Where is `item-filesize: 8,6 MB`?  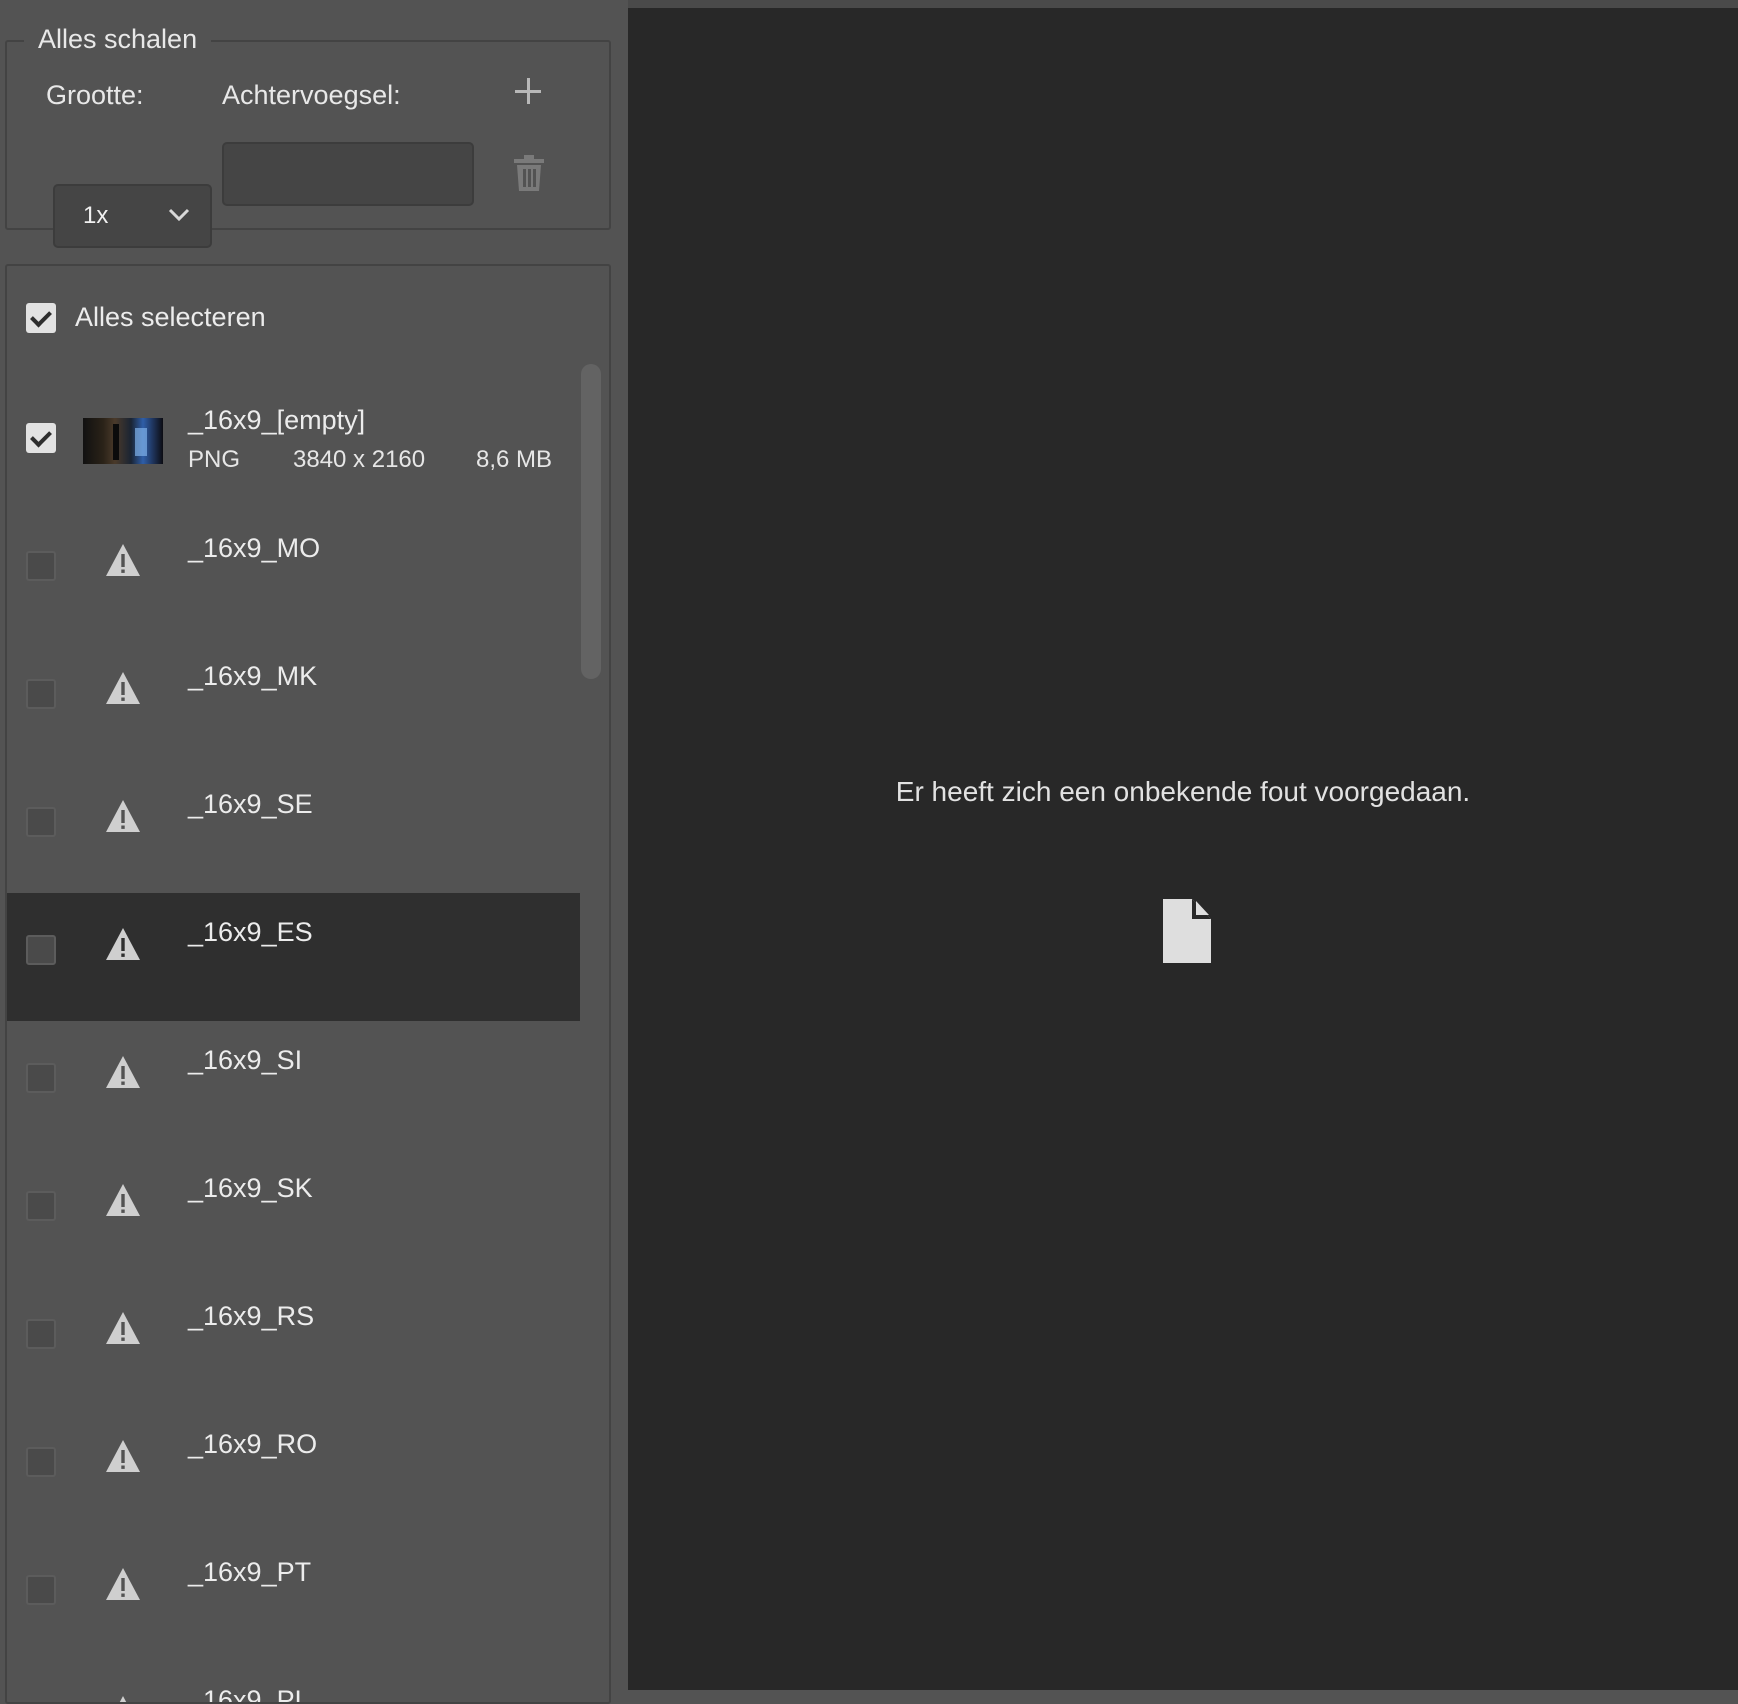
item-filesize: 8,6 MB is located at coordinates (513, 459).